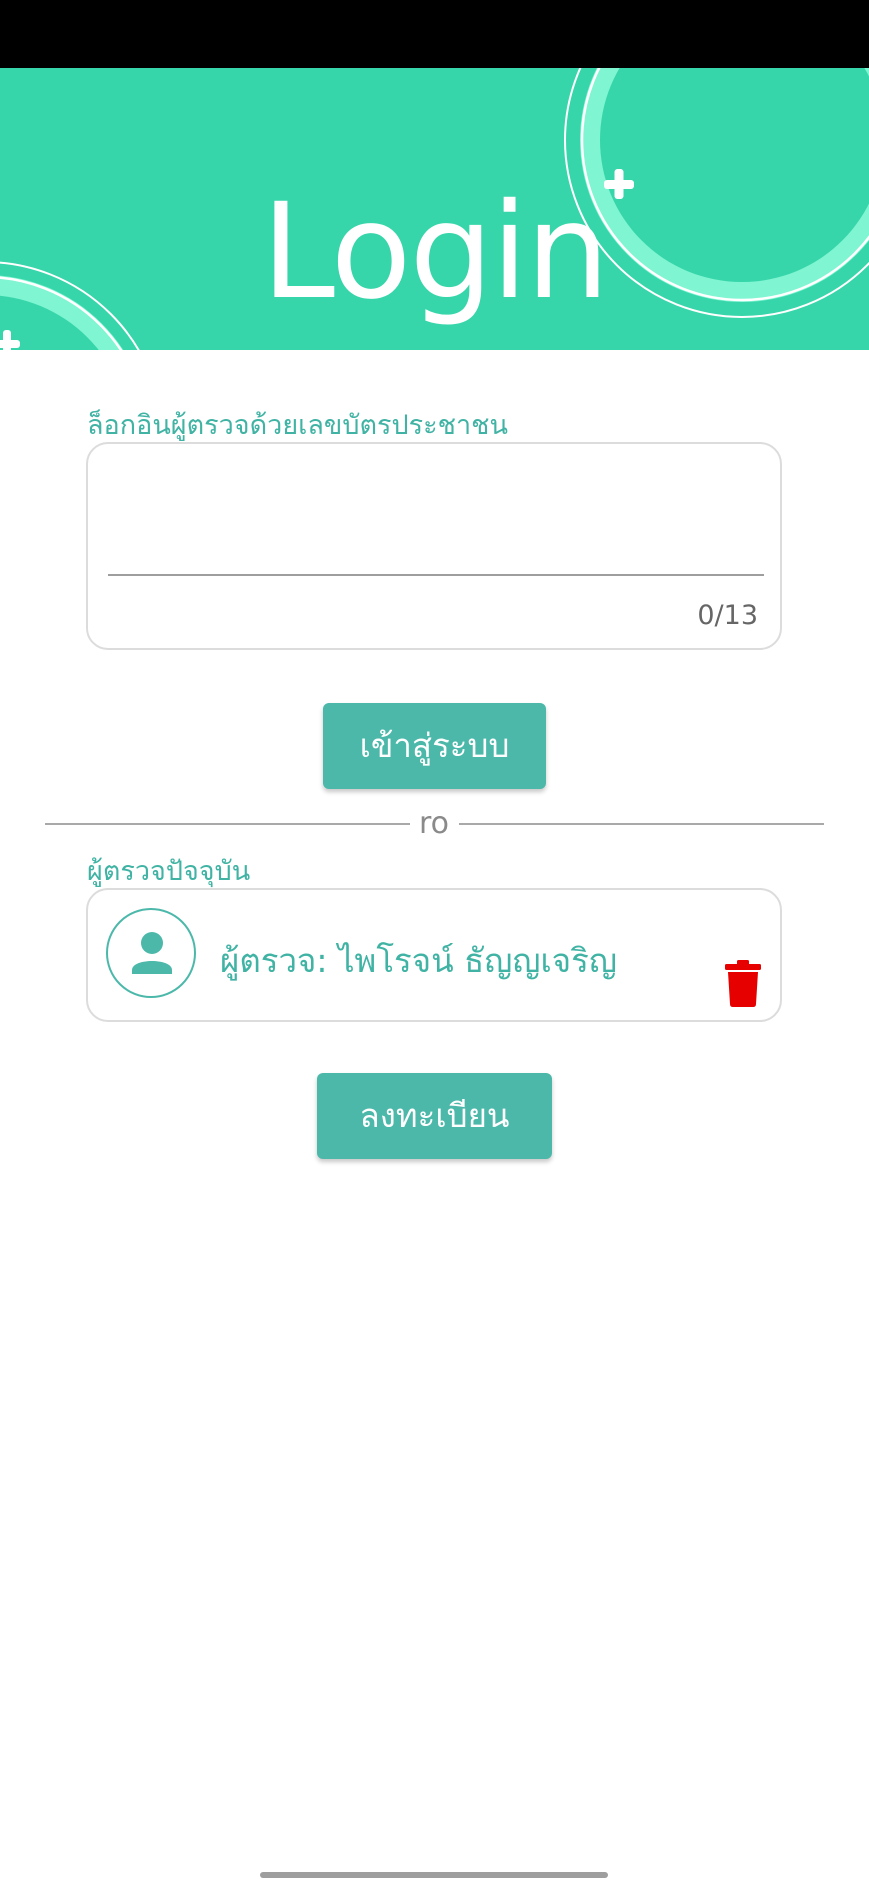 Image resolution: width=869 pixels, height=1883 pixels. I want to click on register-button: ลงทะเบียน, so click(434, 1116).